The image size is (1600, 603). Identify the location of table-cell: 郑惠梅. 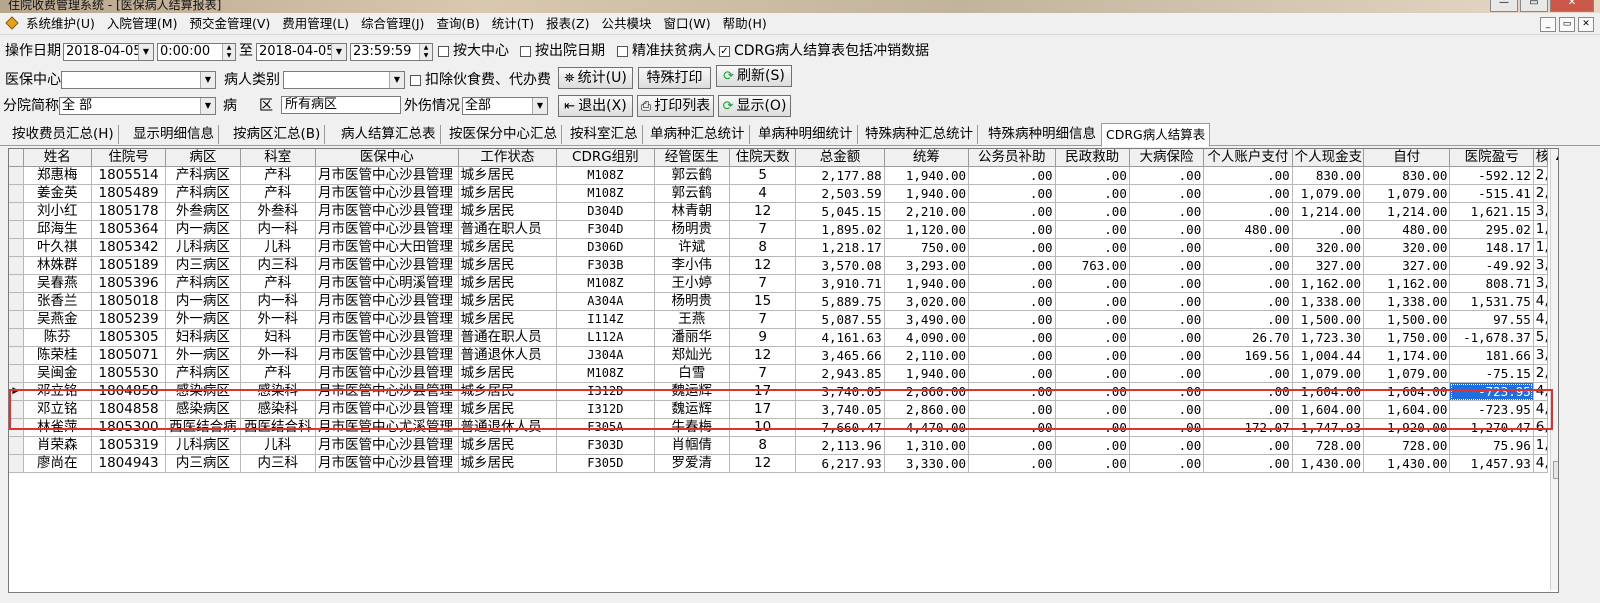
(57, 175).